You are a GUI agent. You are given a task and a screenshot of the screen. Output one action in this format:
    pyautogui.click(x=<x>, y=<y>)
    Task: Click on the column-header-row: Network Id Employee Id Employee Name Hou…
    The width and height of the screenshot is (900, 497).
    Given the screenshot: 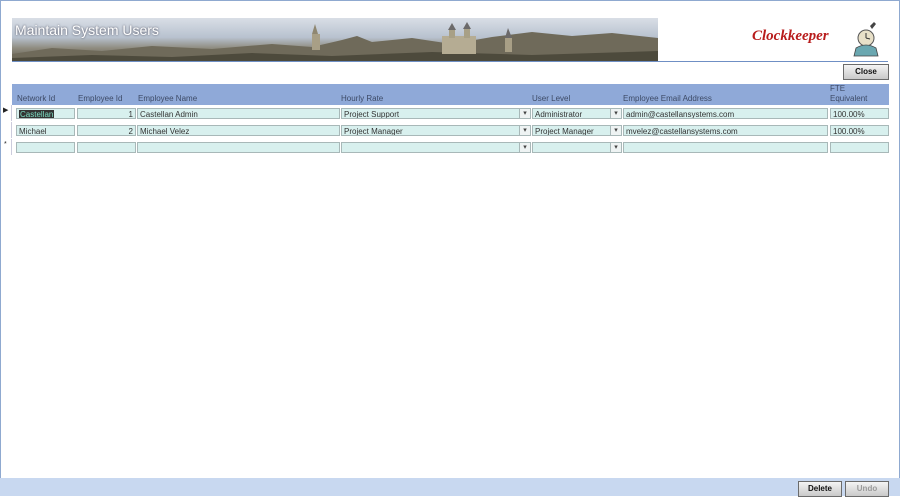 What is the action you would take?
    pyautogui.click(x=450, y=94)
    